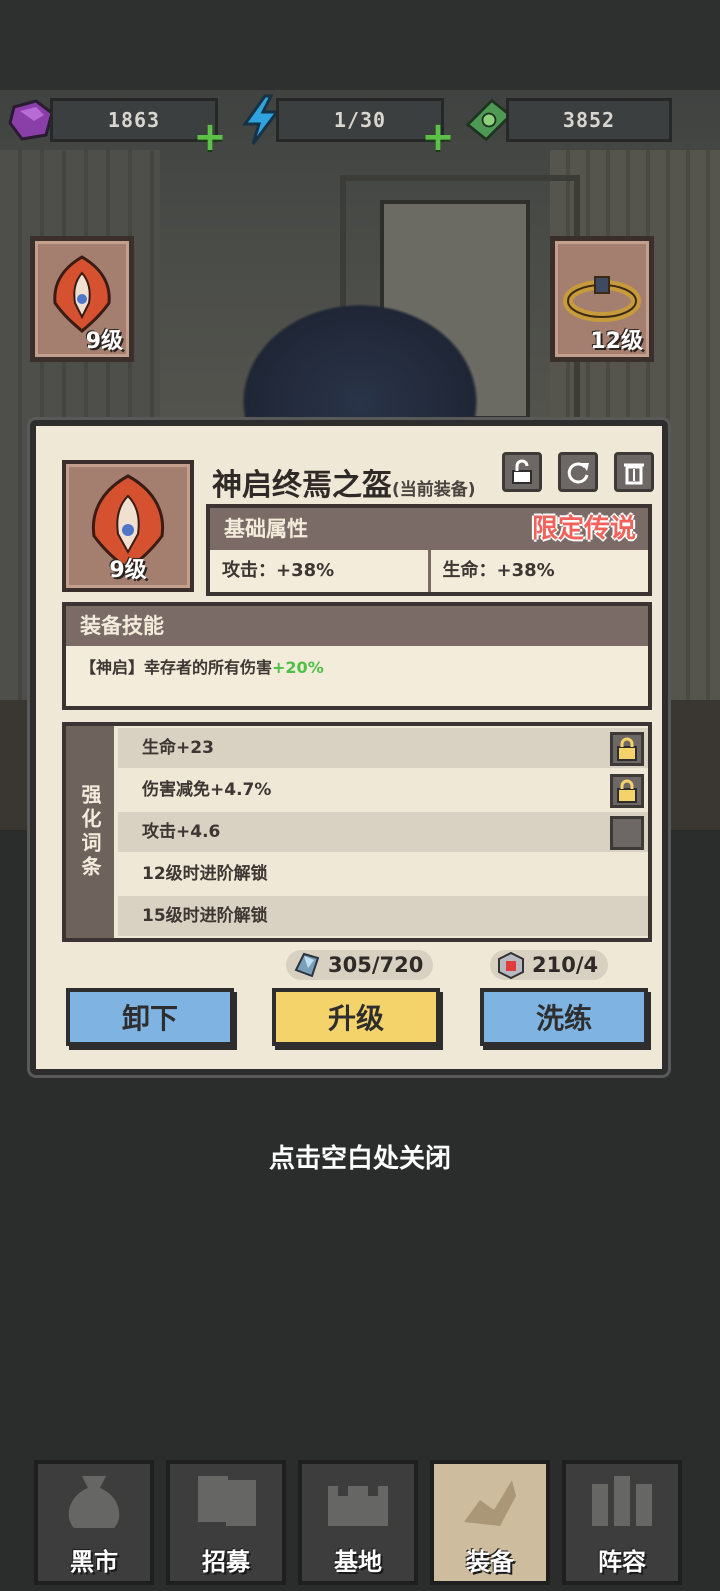 Image resolution: width=720 pixels, height=1591 pixels. Describe the element at coordinates (602, 299) in the screenshot. I see `equip-slot-ring: 12级` at that location.